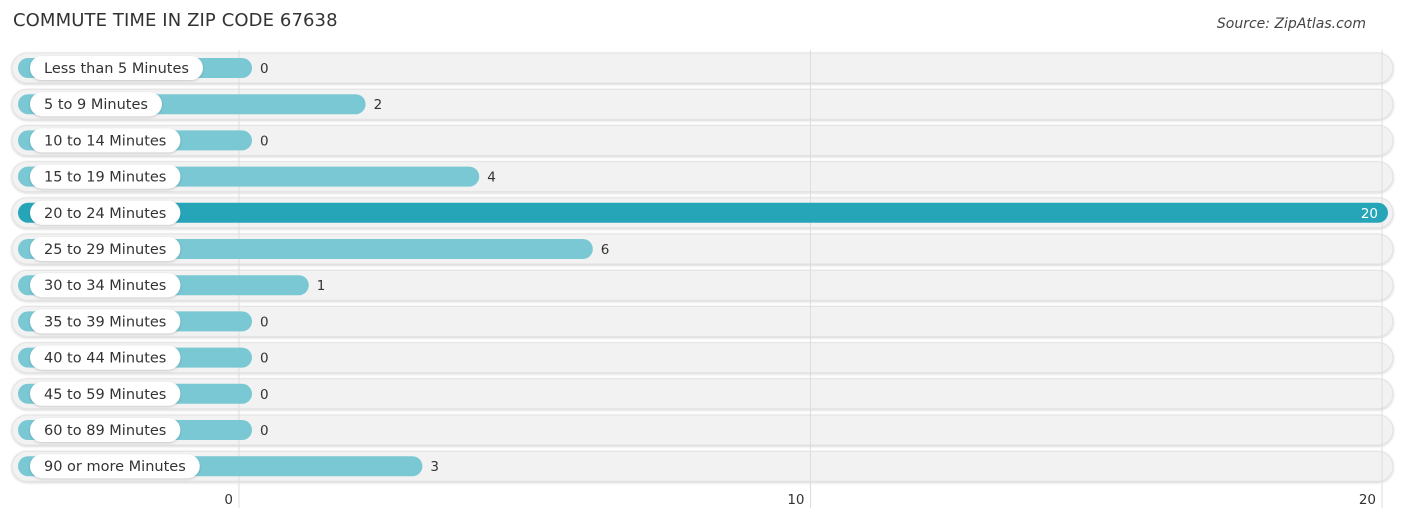  I want to click on bar-row: 90 or more Minutes 3, so click(228, 466).